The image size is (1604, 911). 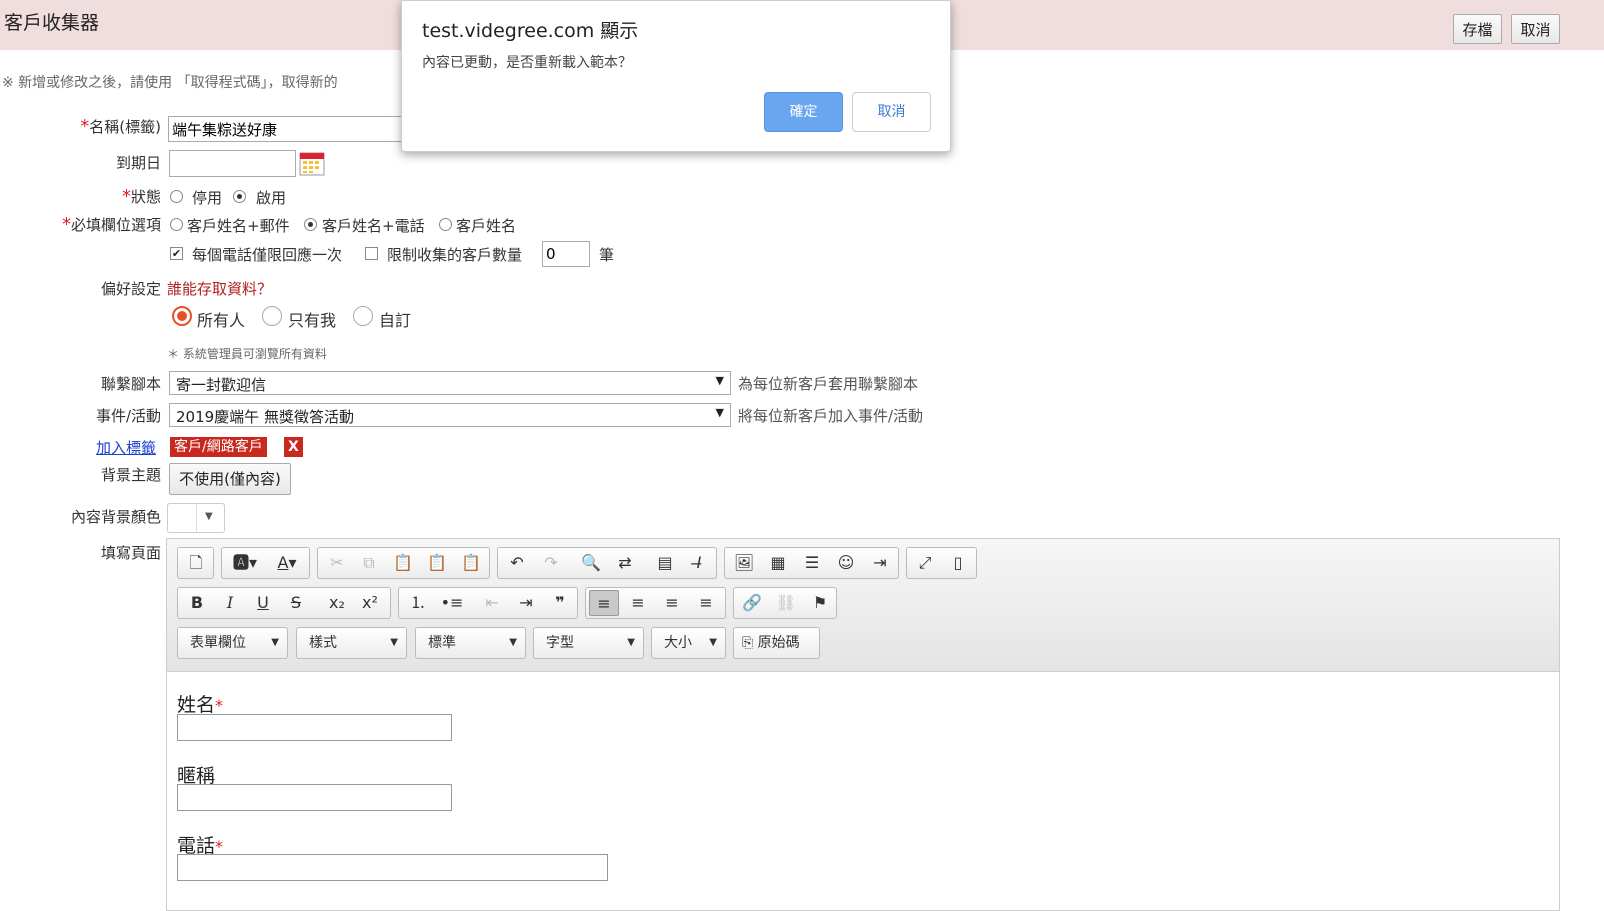 I want to click on page-break-icon: ⇥, so click(x=880, y=563).